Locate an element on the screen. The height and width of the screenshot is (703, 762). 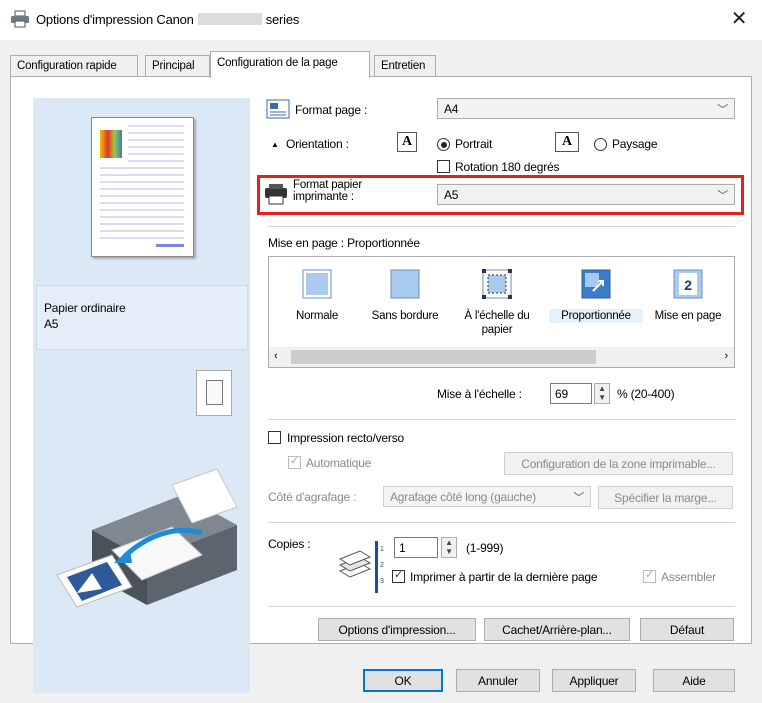
radio-dot is located at coordinates (443, 144).